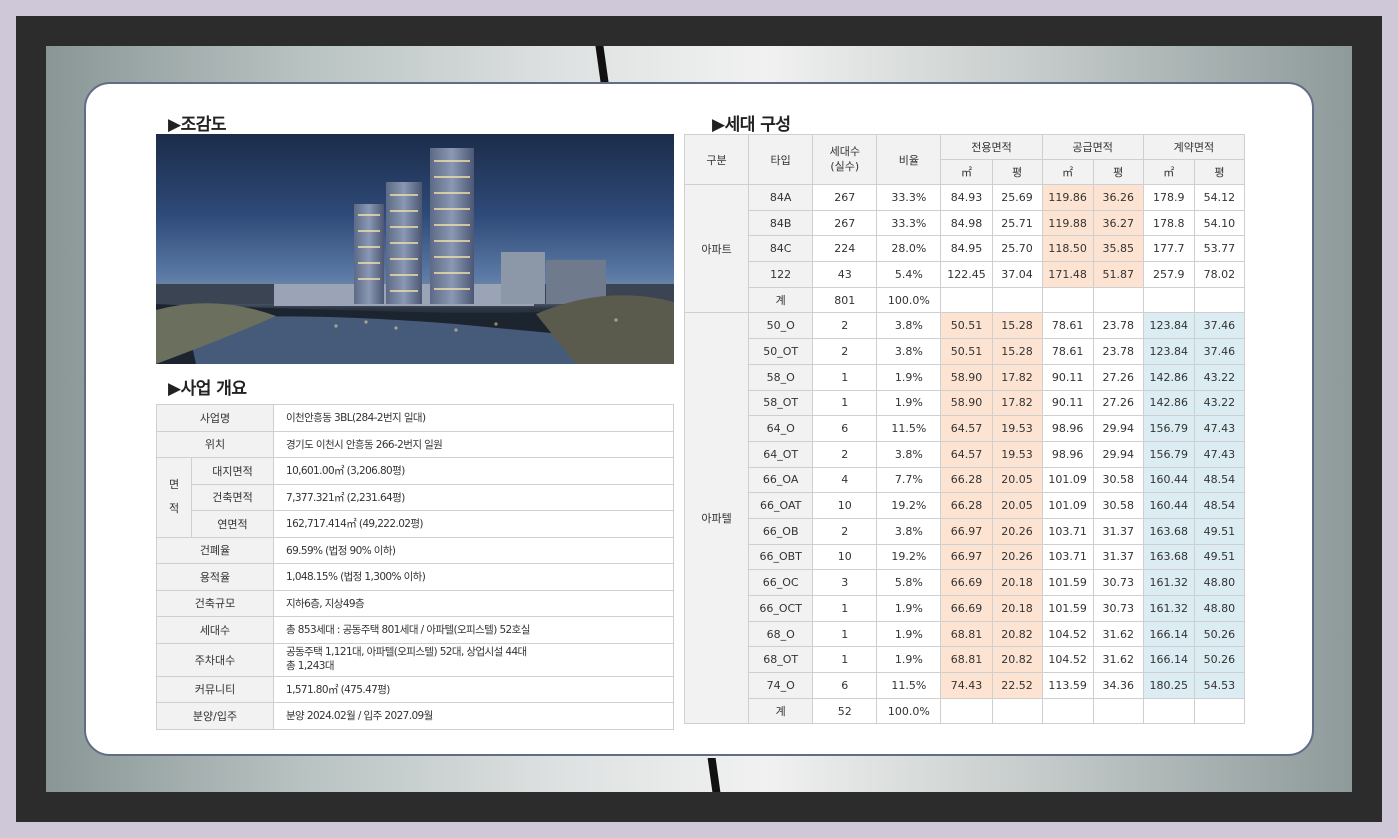  I want to click on area-cell: 64.57, so click(966, 428).